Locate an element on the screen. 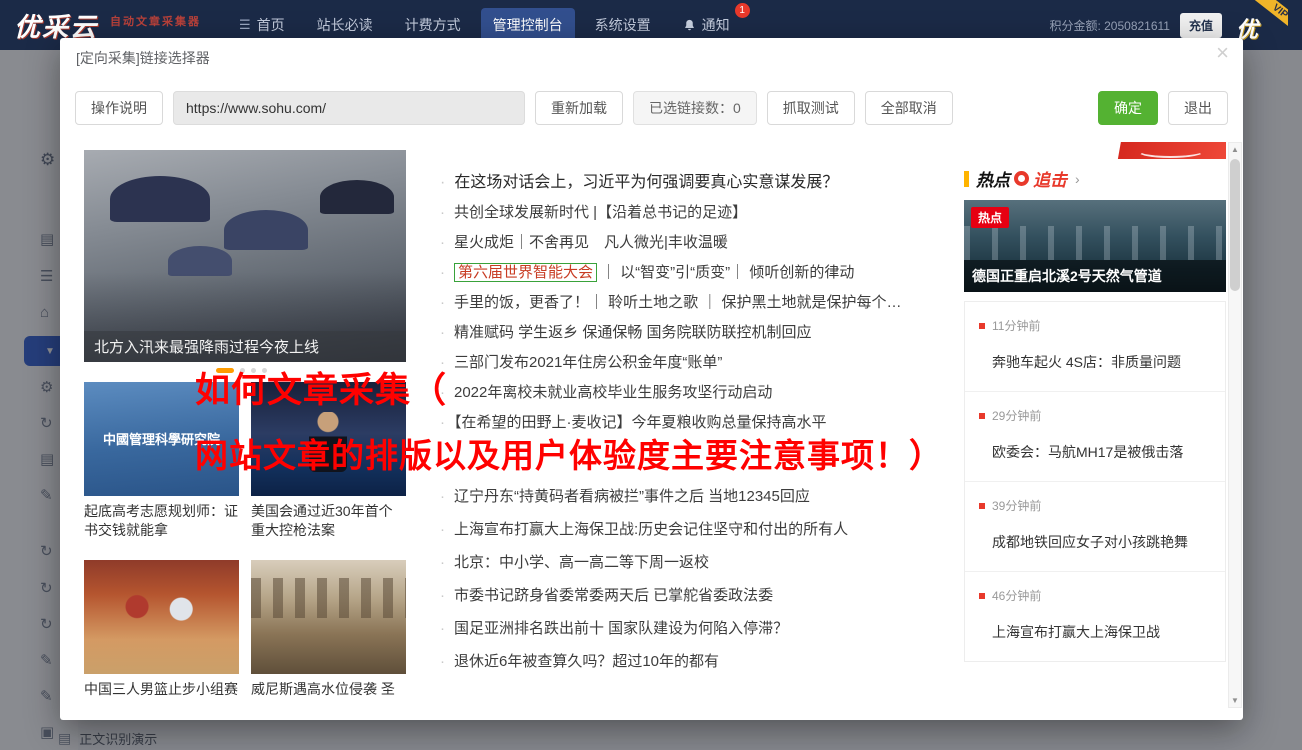 The image size is (1302, 750). headline-link: · 共创全球发展新时代 |【沿着总书记的足迹】 is located at coordinates (701, 213).